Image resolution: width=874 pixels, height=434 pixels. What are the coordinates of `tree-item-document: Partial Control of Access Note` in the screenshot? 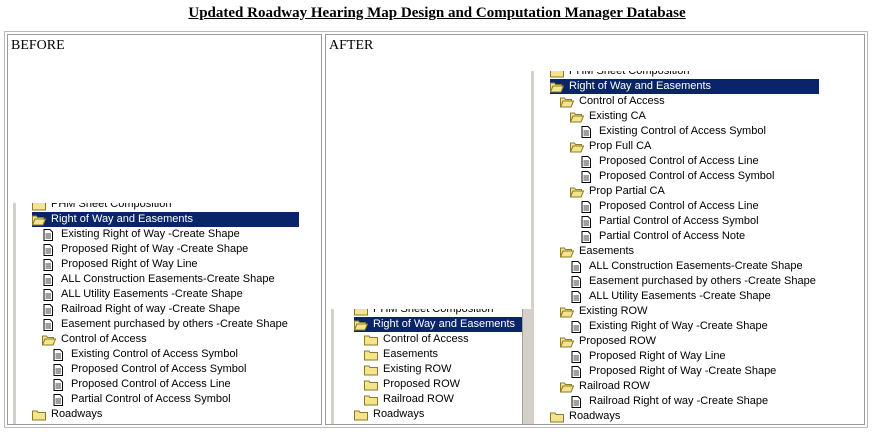 It's located at (663, 236).